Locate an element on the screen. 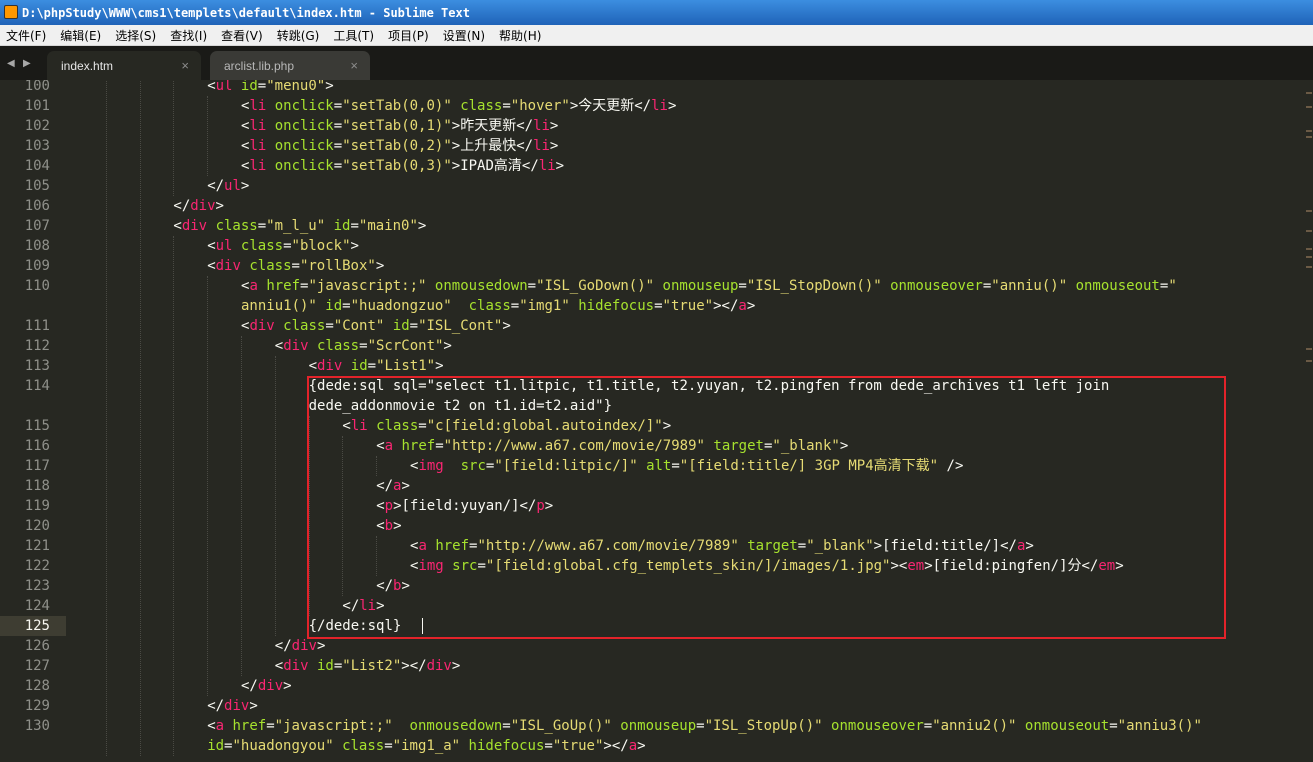 The width and height of the screenshot is (1313, 762). code-line: </ul> is located at coordinates (228, 186).